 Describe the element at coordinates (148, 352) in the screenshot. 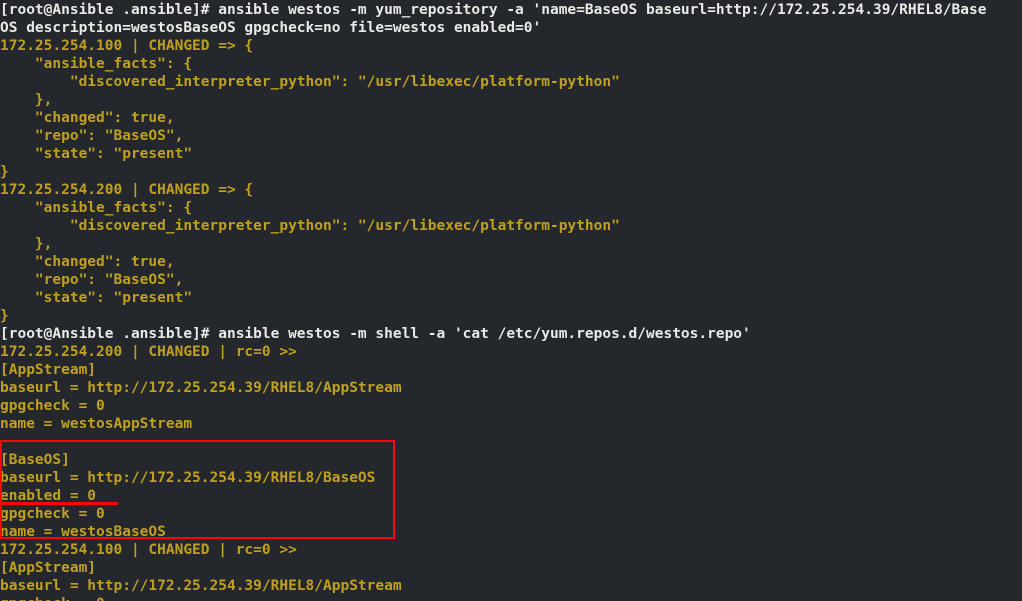

I see `terminal-output-line: 172.25.254.200 | CHANGED | rc=0 >>` at that location.